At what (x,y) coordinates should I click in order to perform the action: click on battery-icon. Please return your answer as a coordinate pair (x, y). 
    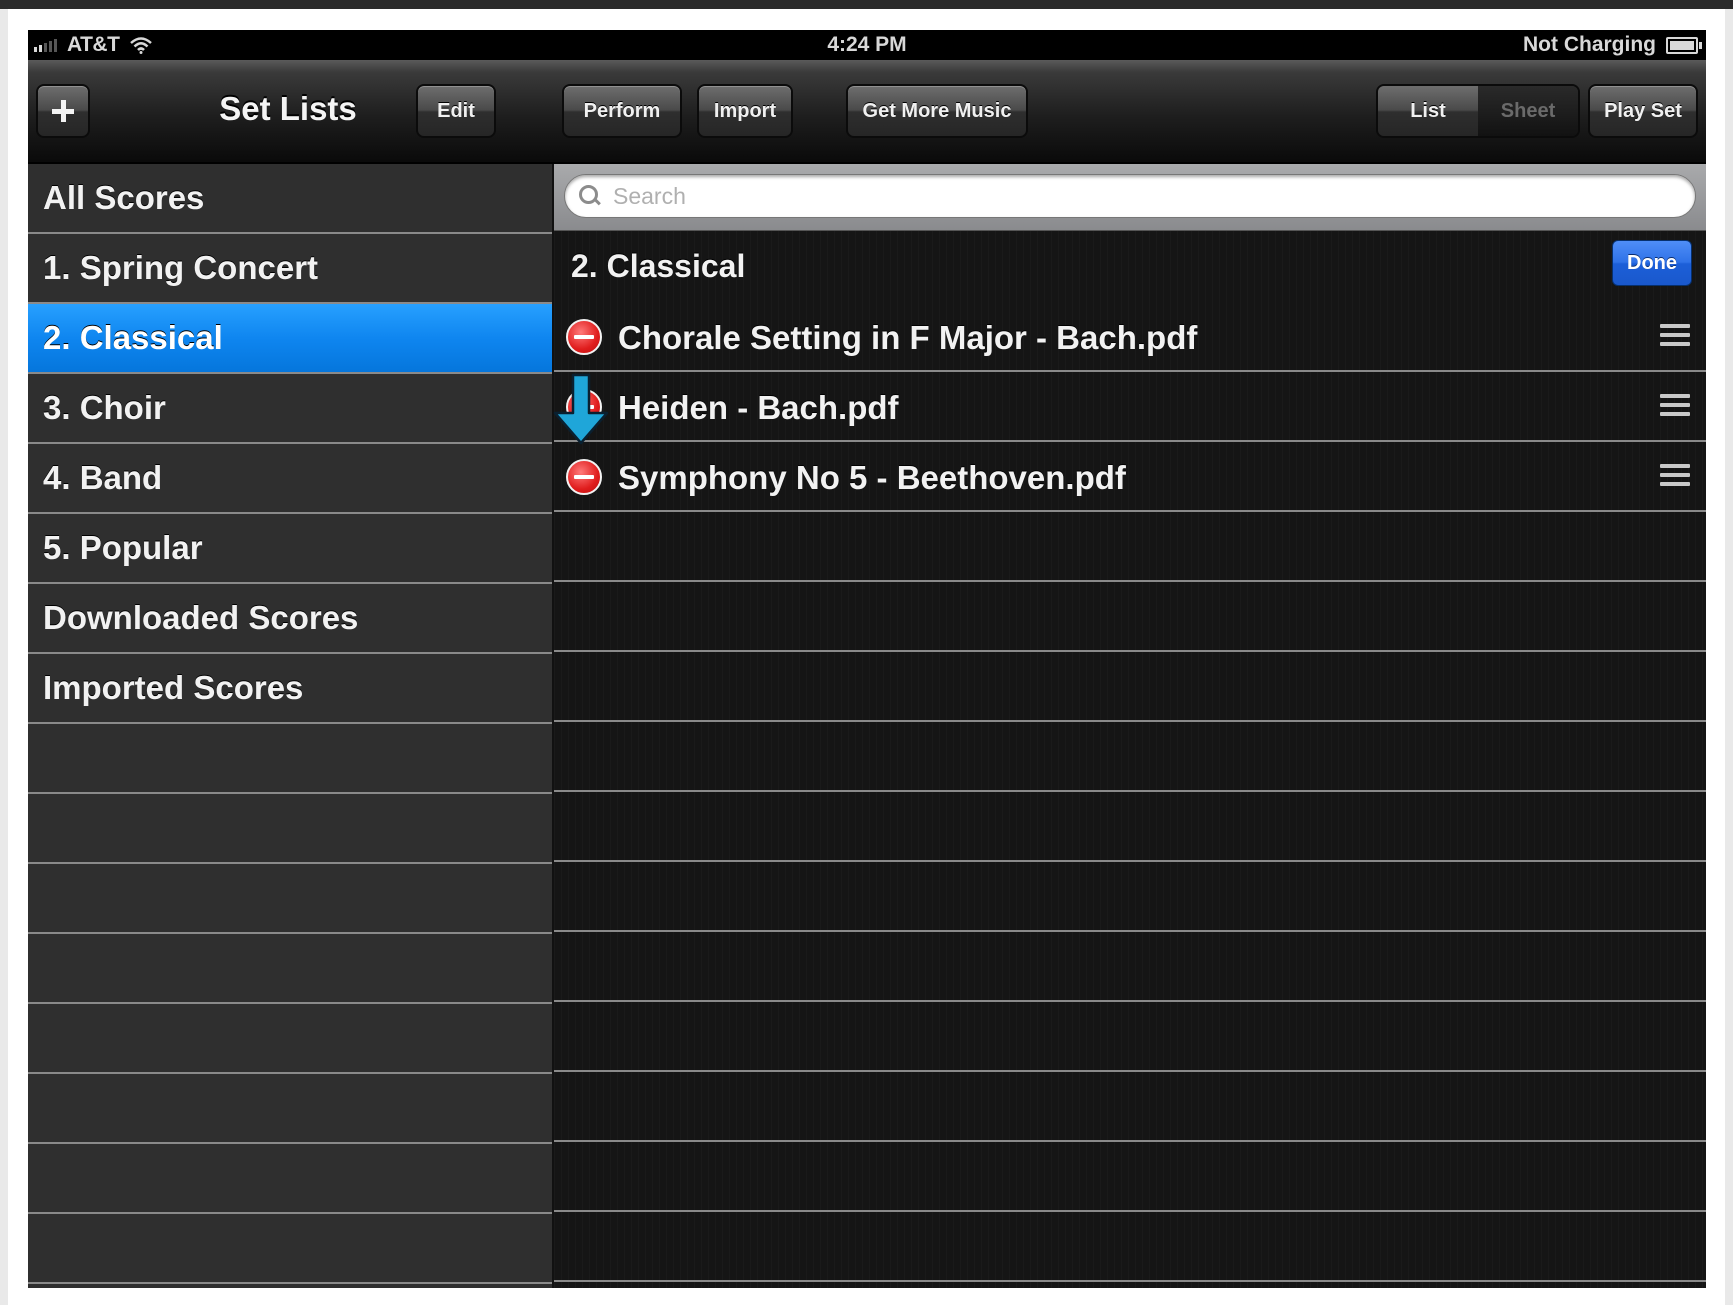
    Looking at the image, I should click on (1684, 45).